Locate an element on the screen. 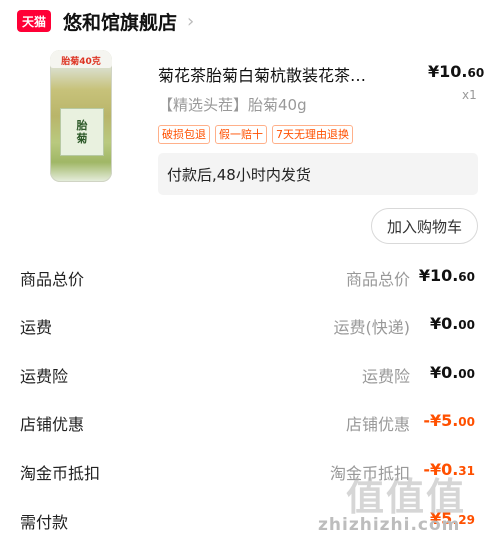 The image size is (500, 559). product-image: 胎菊40克 胎 菊 is located at coordinates (81, 116).